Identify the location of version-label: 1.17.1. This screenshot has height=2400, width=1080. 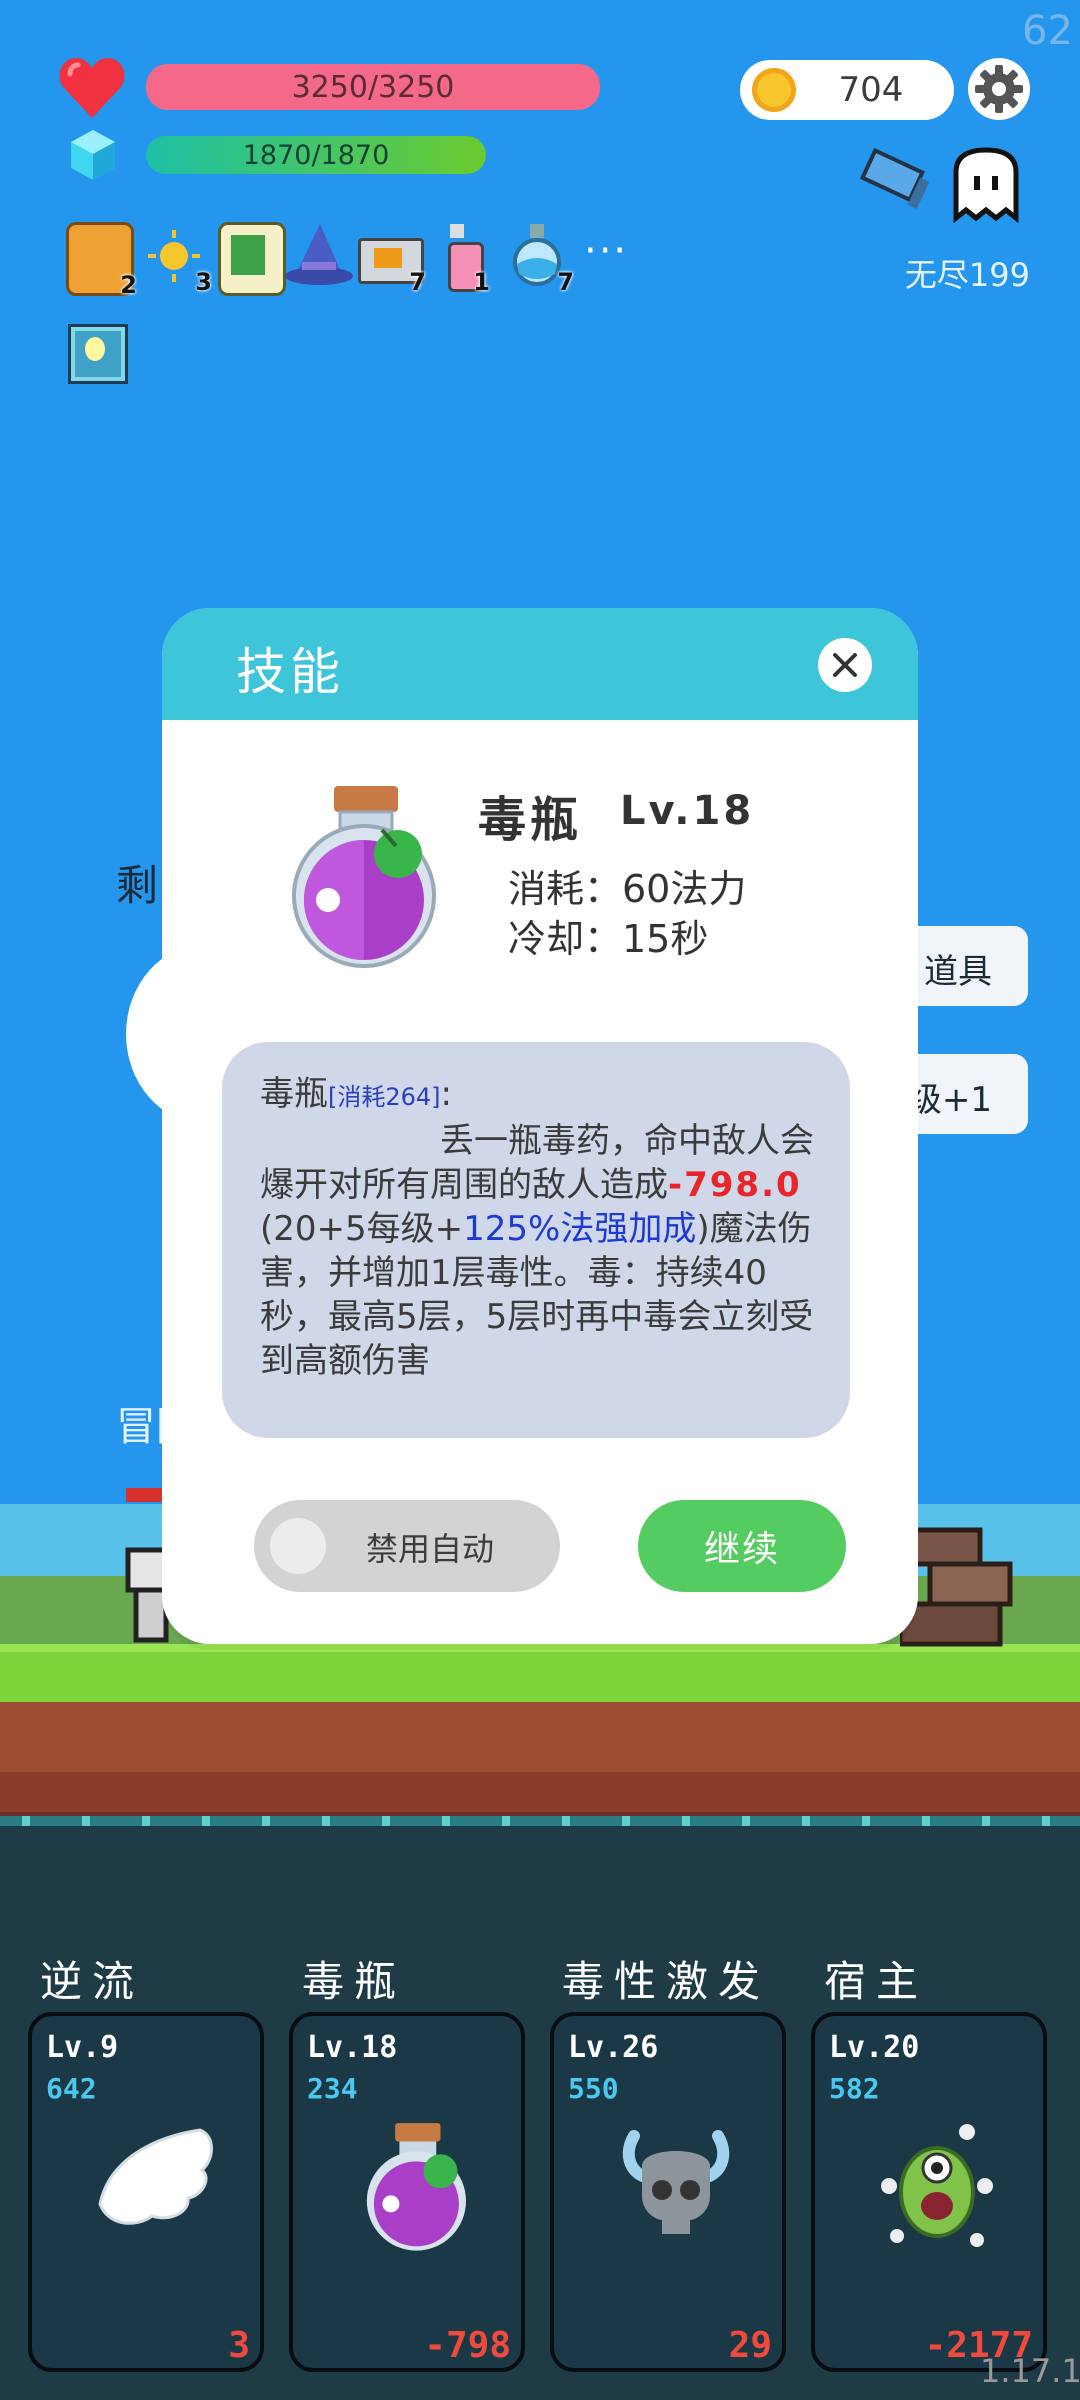
(1030, 2371).